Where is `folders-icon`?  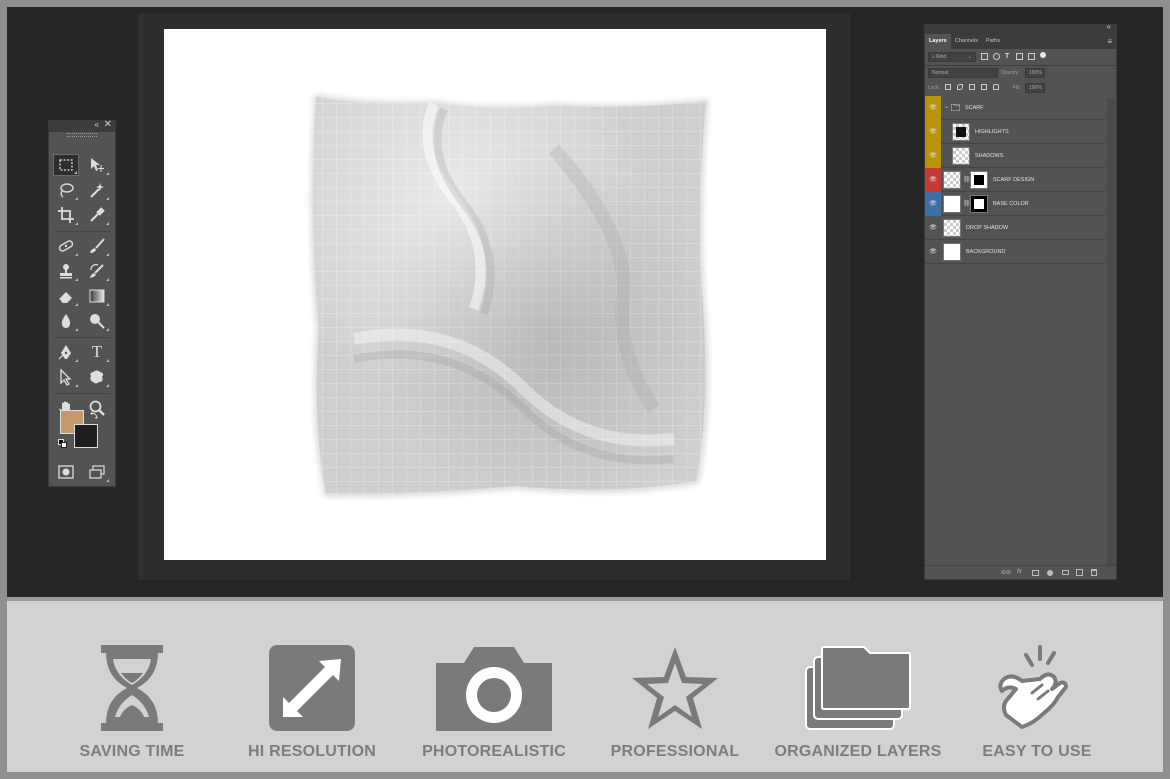
folders-icon is located at coordinates (858, 688).